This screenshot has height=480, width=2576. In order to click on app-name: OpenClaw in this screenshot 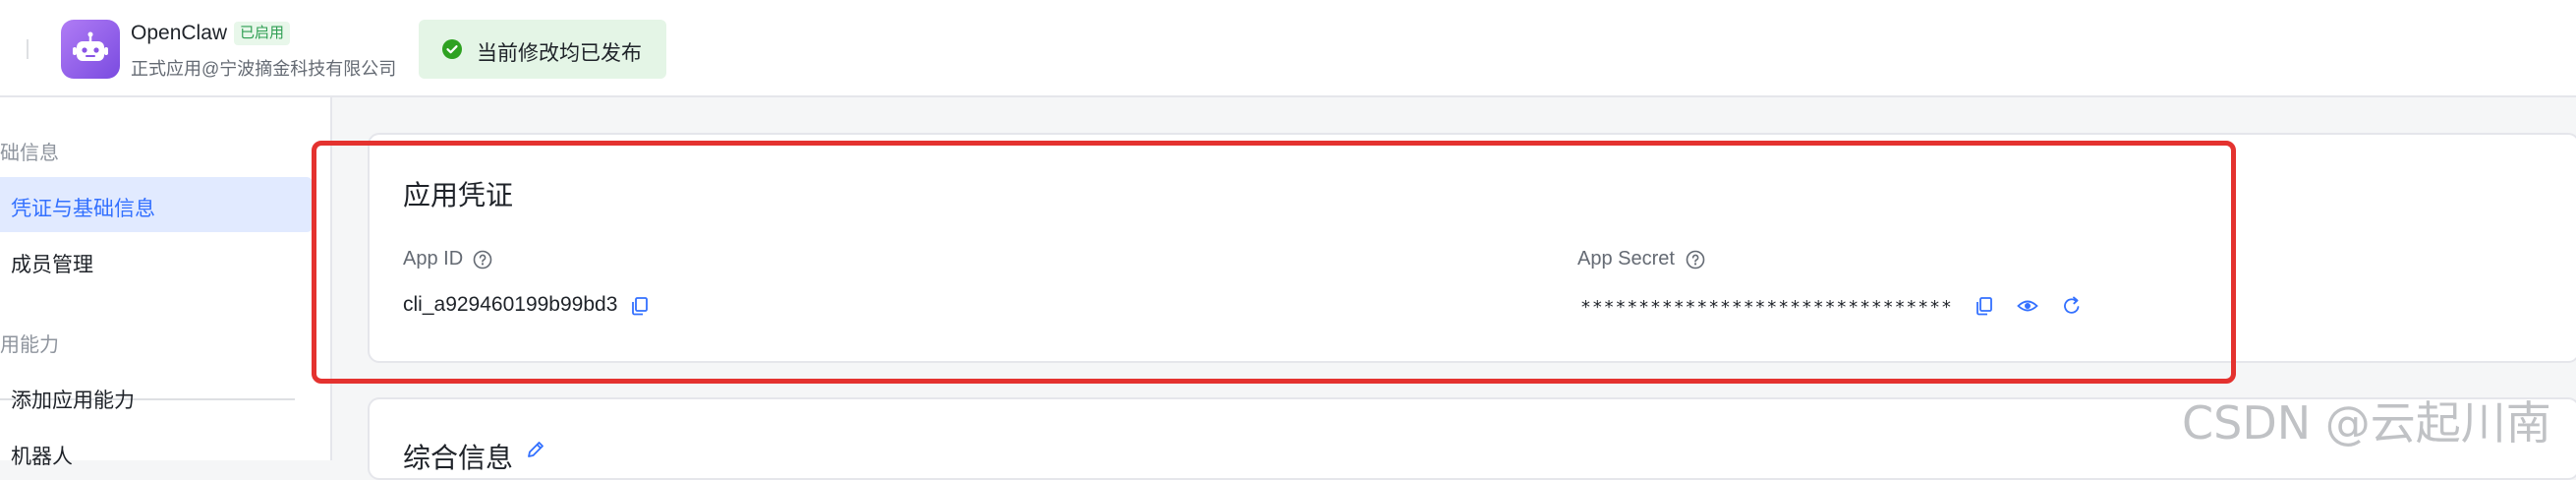, I will do `click(179, 33)`.